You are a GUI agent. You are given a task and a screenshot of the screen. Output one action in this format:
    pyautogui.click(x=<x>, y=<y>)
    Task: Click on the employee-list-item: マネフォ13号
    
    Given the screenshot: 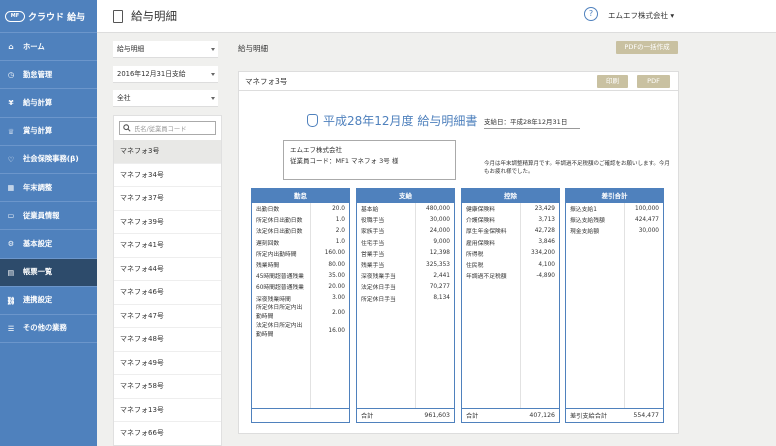 What is the action you would take?
    pyautogui.click(x=167, y=410)
    